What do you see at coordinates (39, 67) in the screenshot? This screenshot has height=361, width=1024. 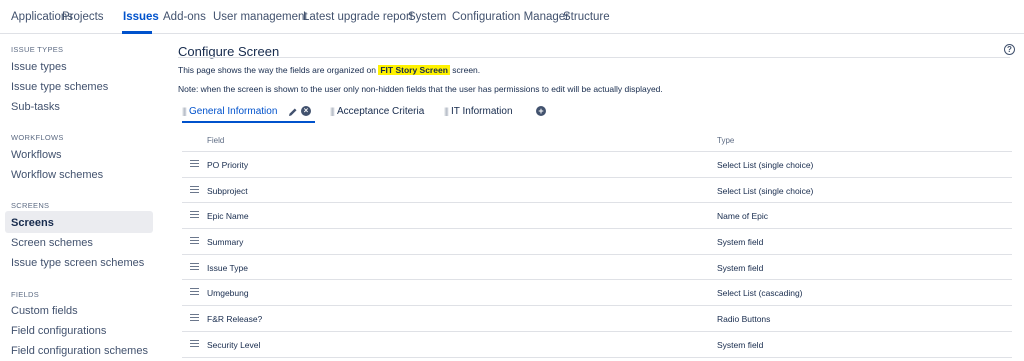 I see `sidebar-item-issue-types: Issue types` at bounding box center [39, 67].